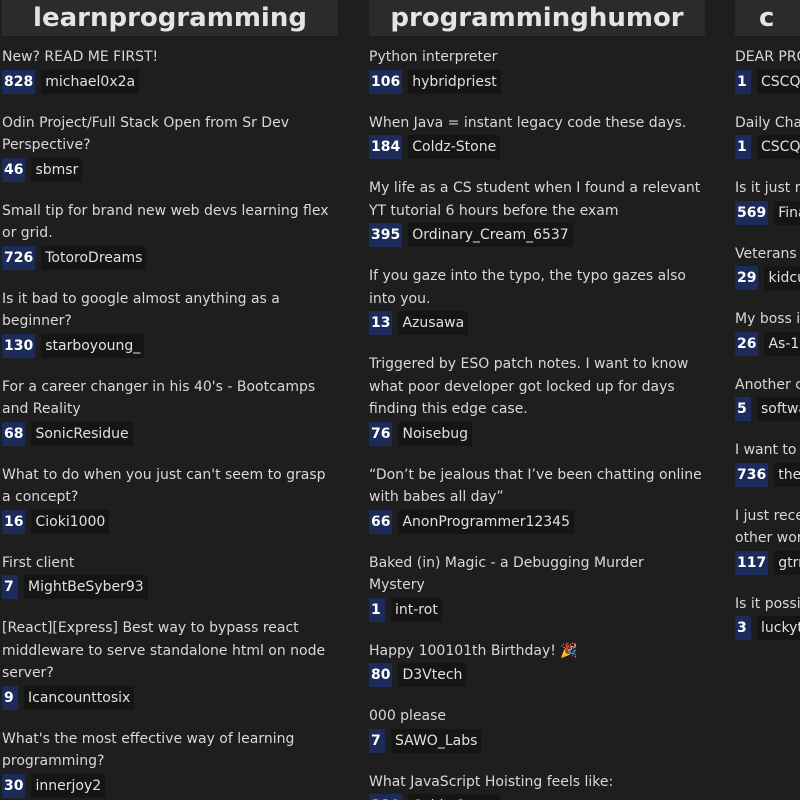 Image resolution: width=800 pixels, height=800 pixels. Describe the element at coordinates (767, 604) in the screenshot. I see `post-title-link: Is it possil` at that location.